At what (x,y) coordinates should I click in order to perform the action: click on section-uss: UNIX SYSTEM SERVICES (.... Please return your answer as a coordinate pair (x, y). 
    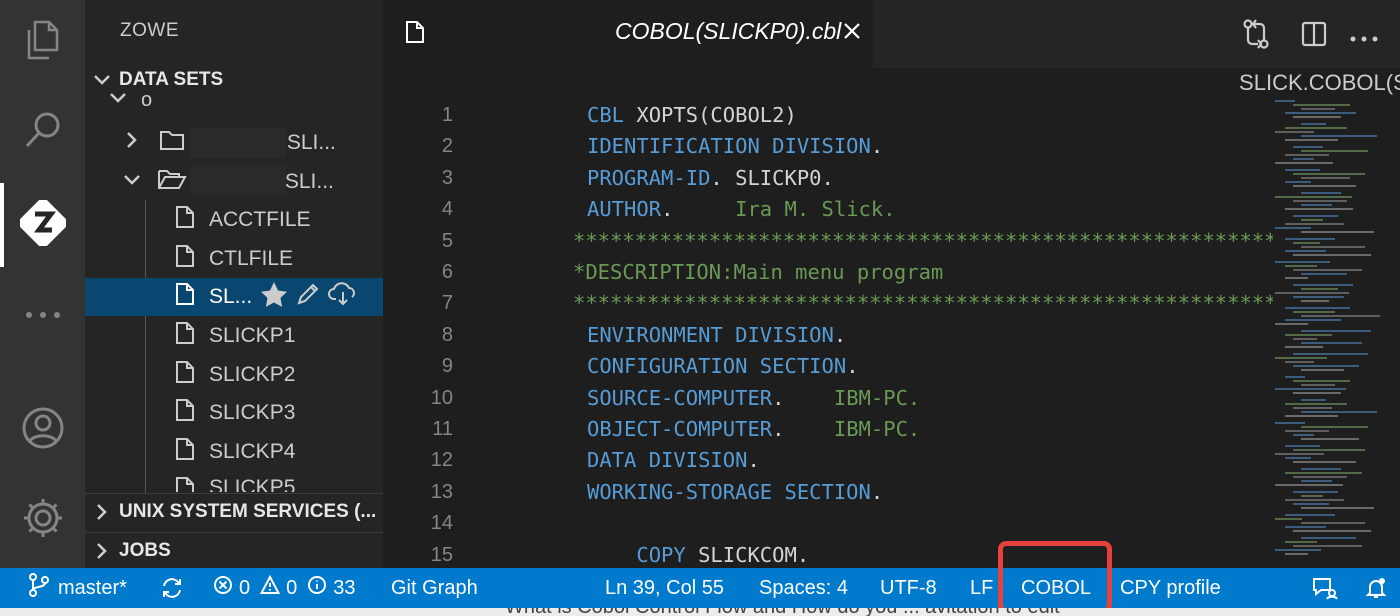
    Looking at the image, I should click on (234, 511).